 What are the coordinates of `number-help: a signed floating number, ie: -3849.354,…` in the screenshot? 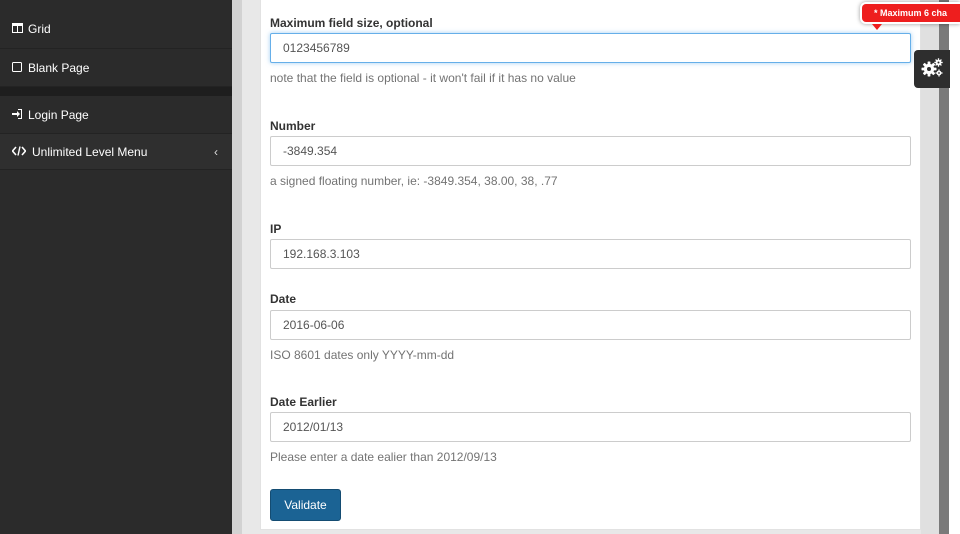 It's located at (414, 181).